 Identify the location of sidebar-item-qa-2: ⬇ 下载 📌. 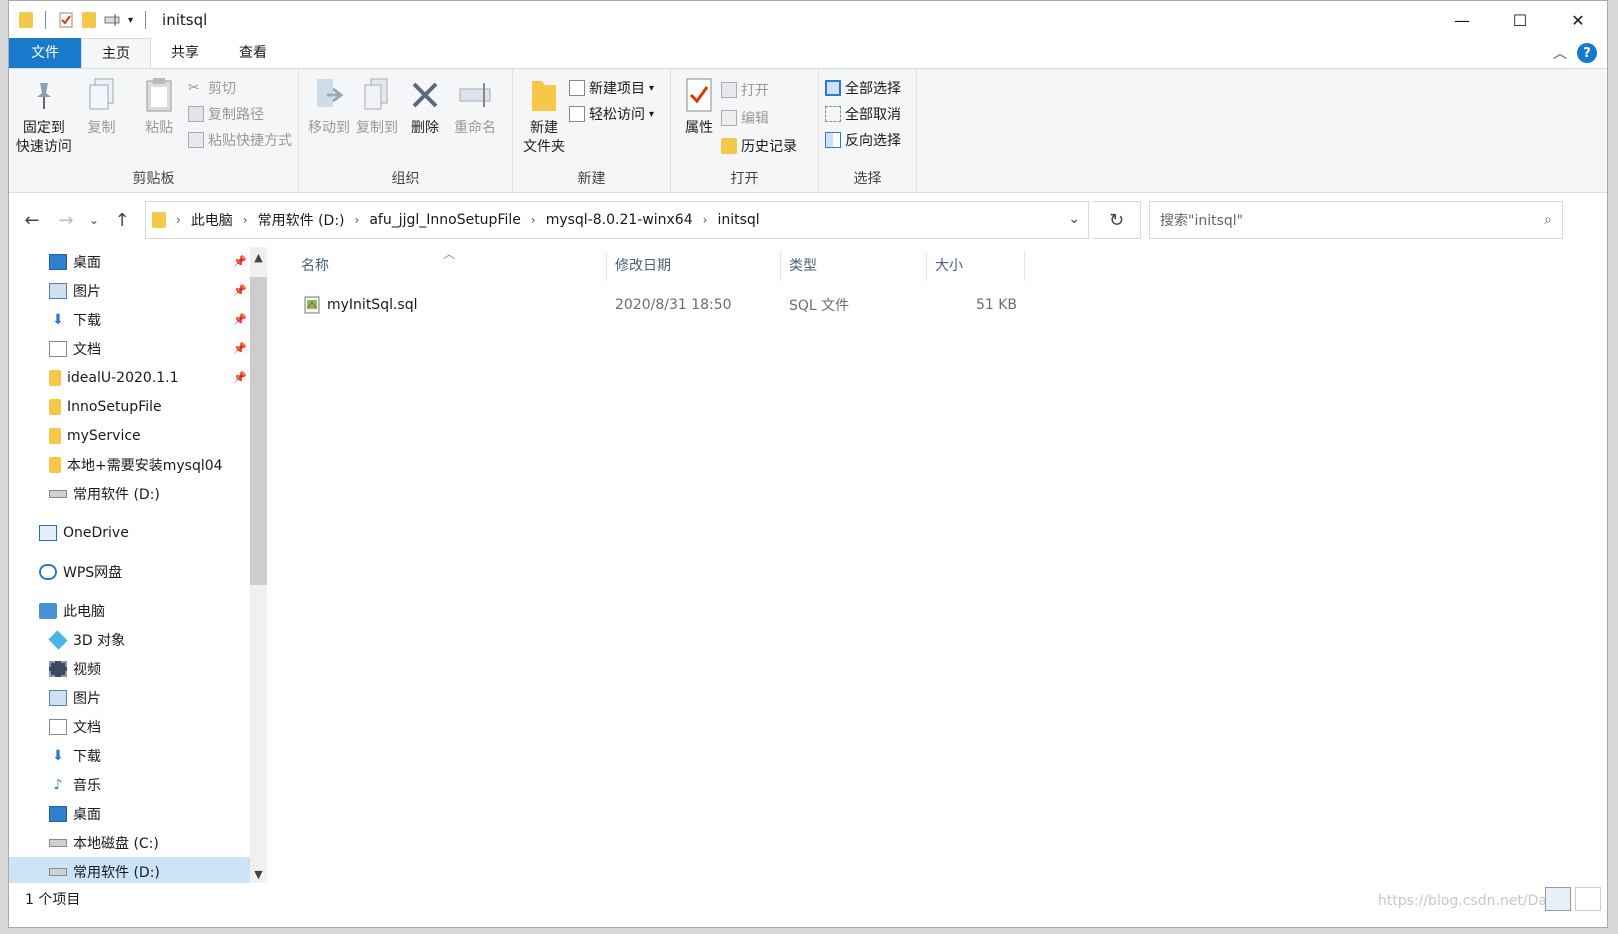
(138, 319).